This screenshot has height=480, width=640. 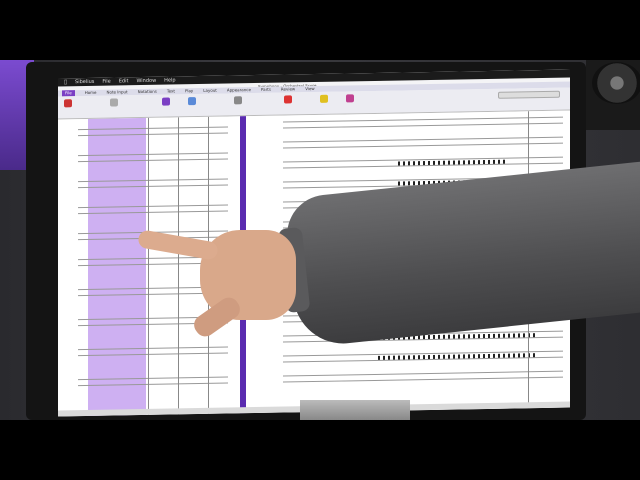 I want to click on plugins-icon, so click(x=324, y=98).